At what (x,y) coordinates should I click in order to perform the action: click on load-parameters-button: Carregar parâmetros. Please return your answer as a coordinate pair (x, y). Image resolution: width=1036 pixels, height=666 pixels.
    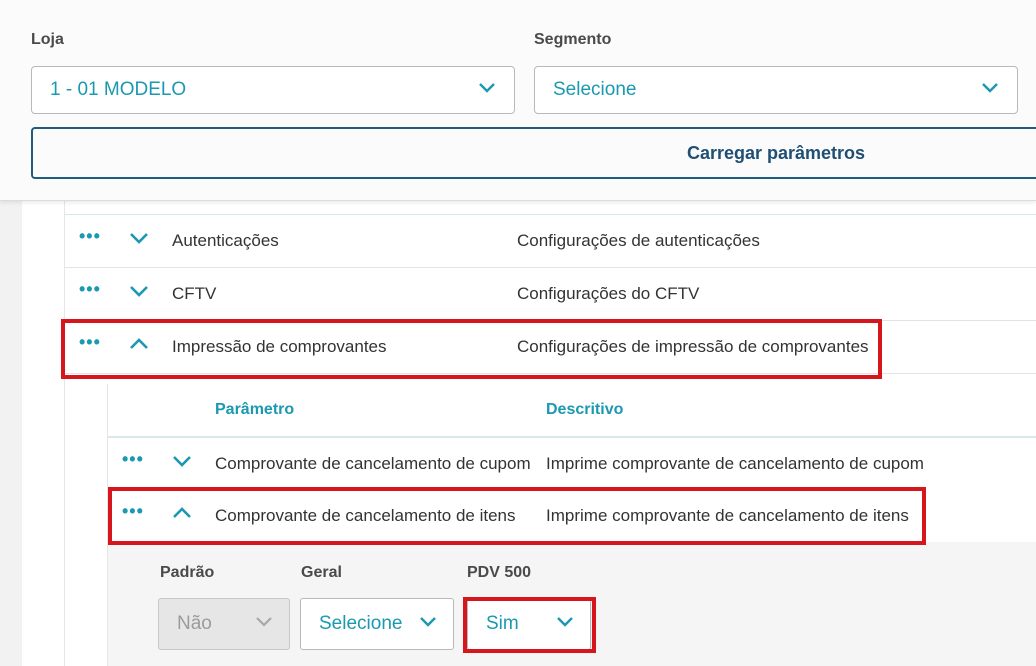
    Looking at the image, I should click on (533, 153).